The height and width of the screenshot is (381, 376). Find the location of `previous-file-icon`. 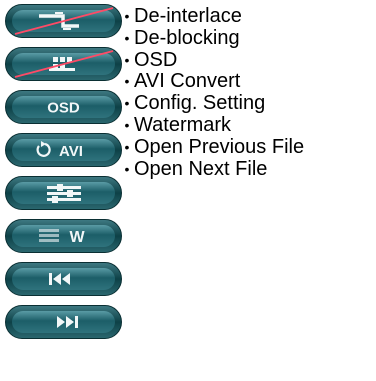

previous-file-icon is located at coordinates (63, 279).